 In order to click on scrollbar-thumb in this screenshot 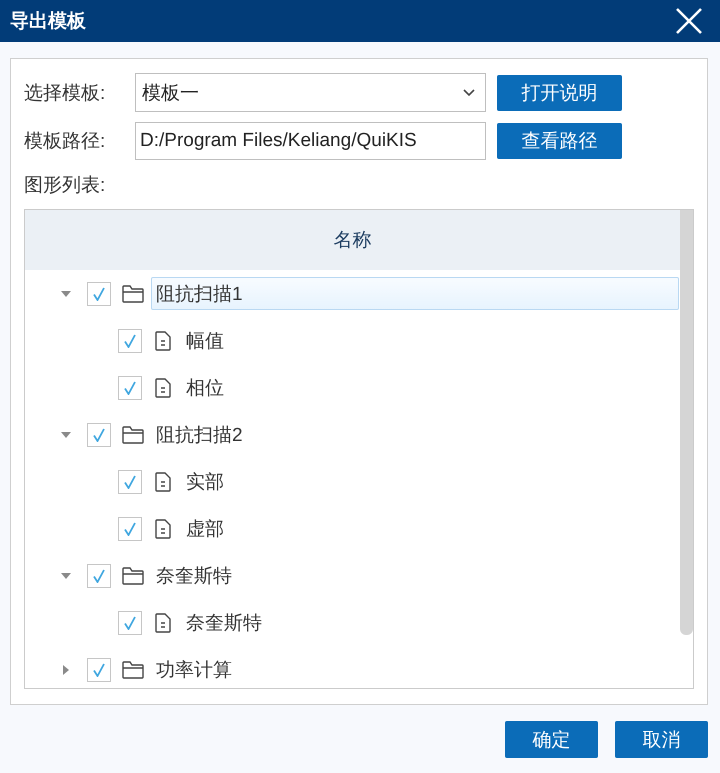, I will do `click(686, 422)`.